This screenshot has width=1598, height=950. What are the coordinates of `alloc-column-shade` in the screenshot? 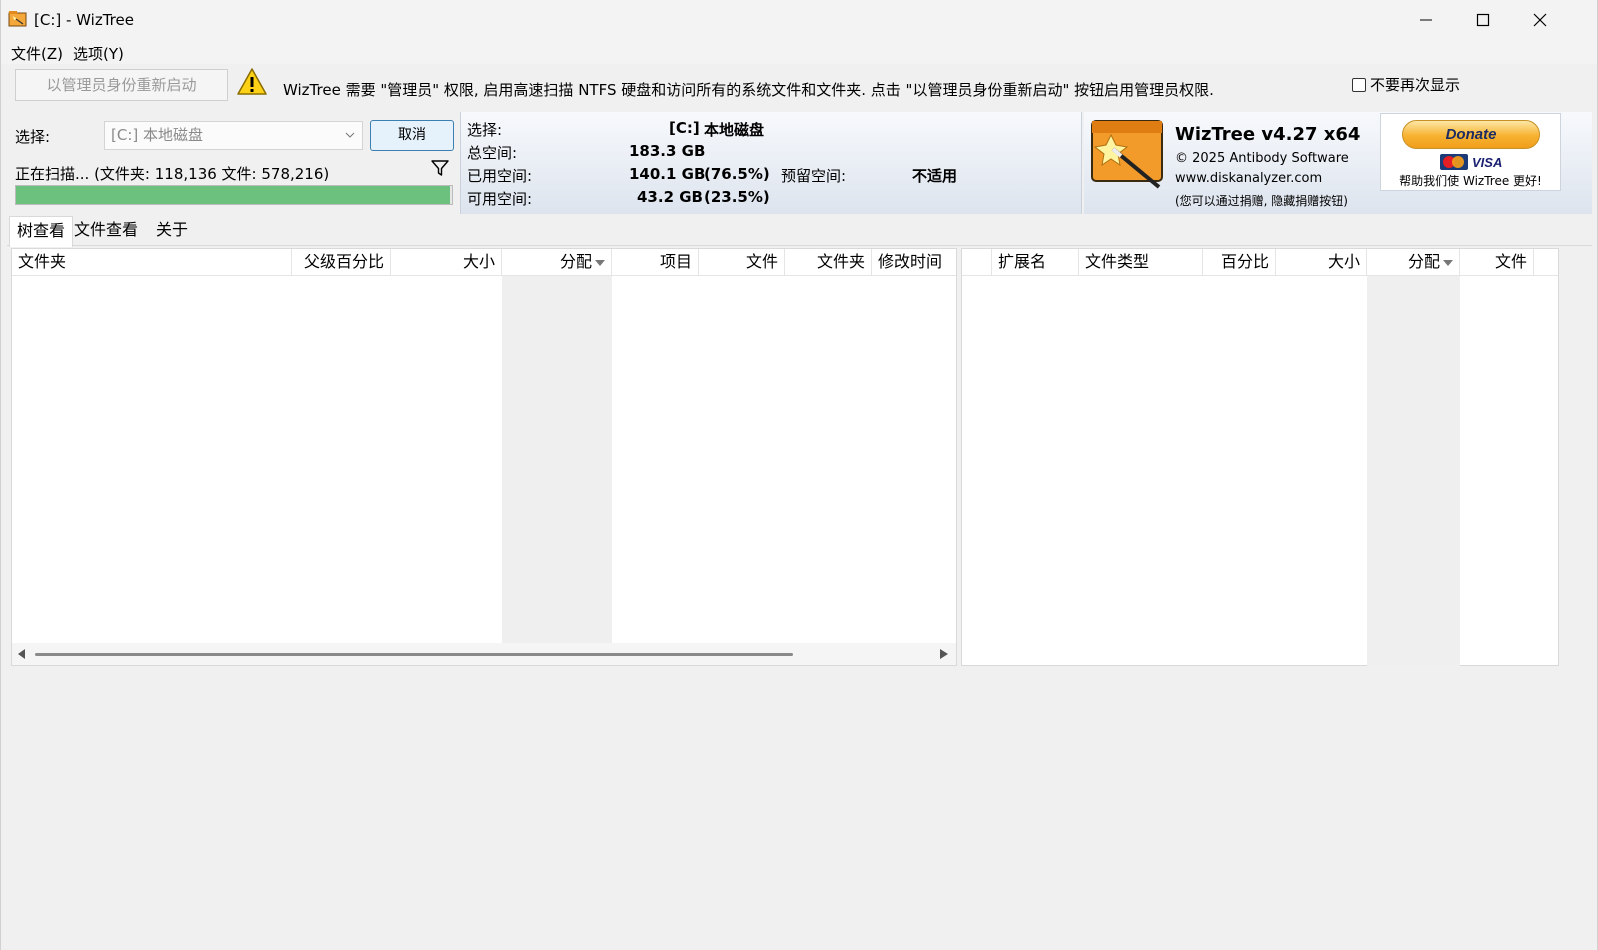 It's located at (557, 460).